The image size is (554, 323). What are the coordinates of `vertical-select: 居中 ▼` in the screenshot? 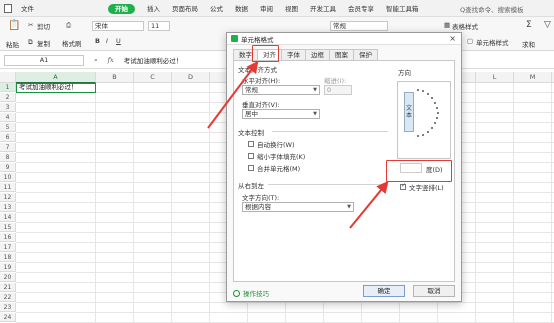 It's located at (281, 114).